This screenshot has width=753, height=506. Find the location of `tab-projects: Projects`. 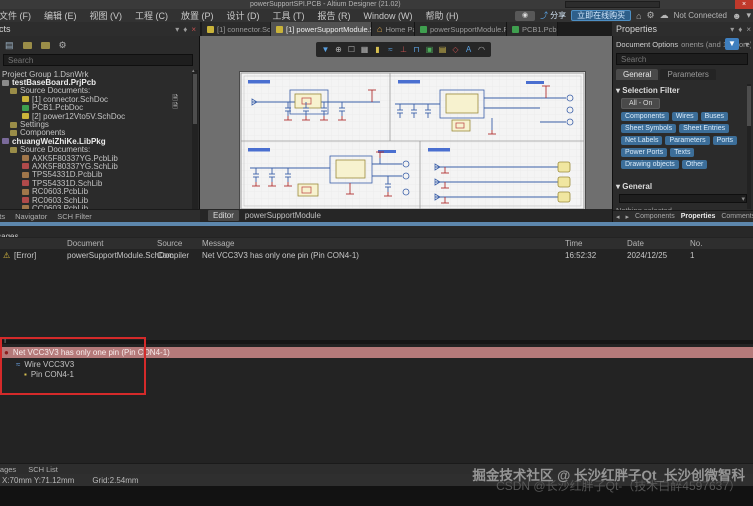

tab-projects: Projects is located at coordinates (2, 216).